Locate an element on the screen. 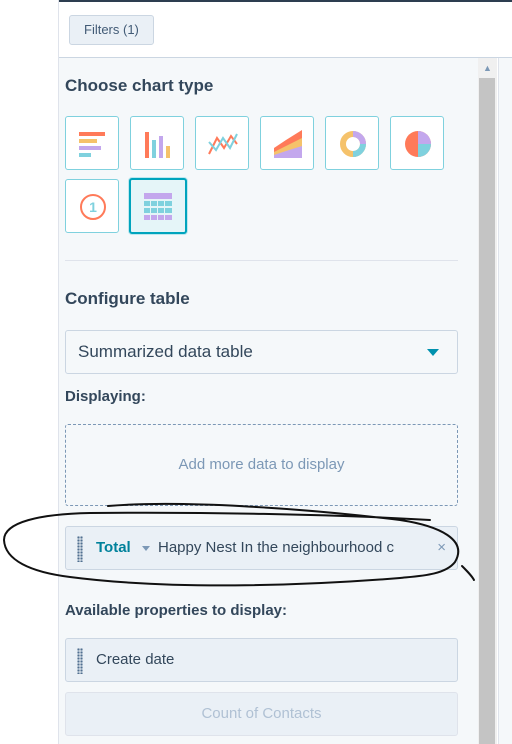 The image size is (512, 744). kpi-number-icon: 1 is located at coordinates (93, 207).